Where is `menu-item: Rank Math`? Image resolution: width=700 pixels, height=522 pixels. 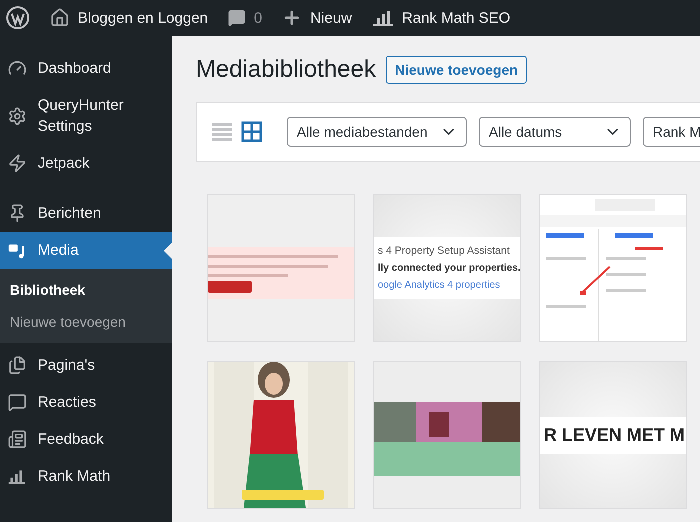 menu-item: Rank Math is located at coordinates (86, 476).